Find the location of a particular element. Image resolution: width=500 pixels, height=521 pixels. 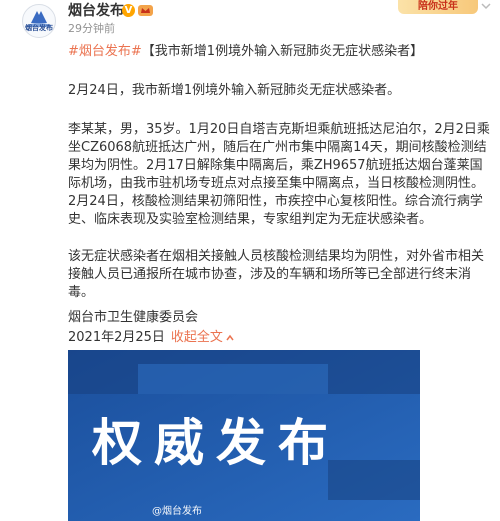

image-headline: 权威发布 is located at coordinates (216, 443).